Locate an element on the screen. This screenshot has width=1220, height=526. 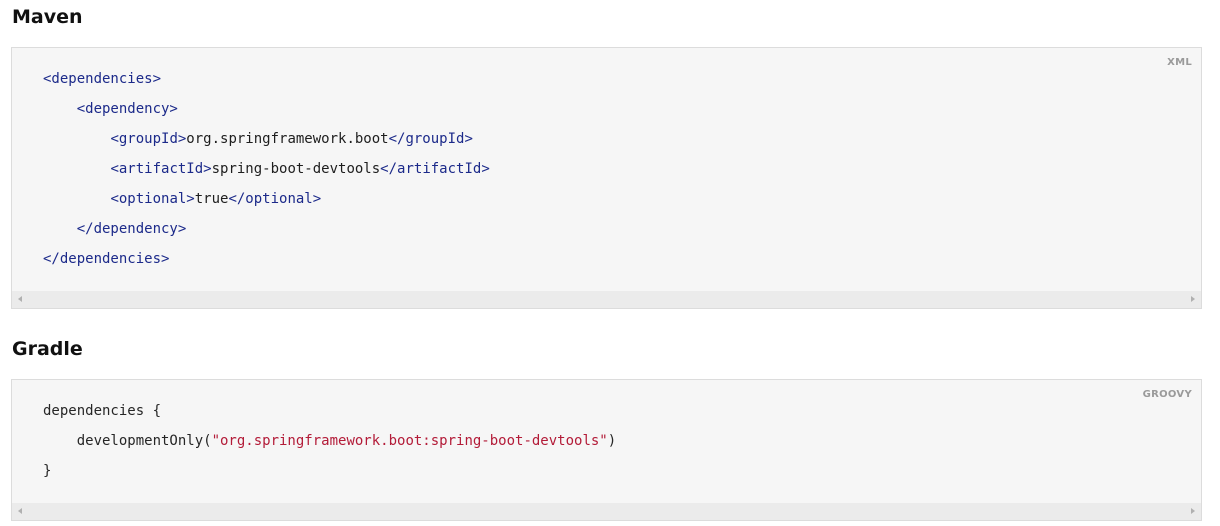
xml-tag: </dependencies> is located at coordinates (106, 259).